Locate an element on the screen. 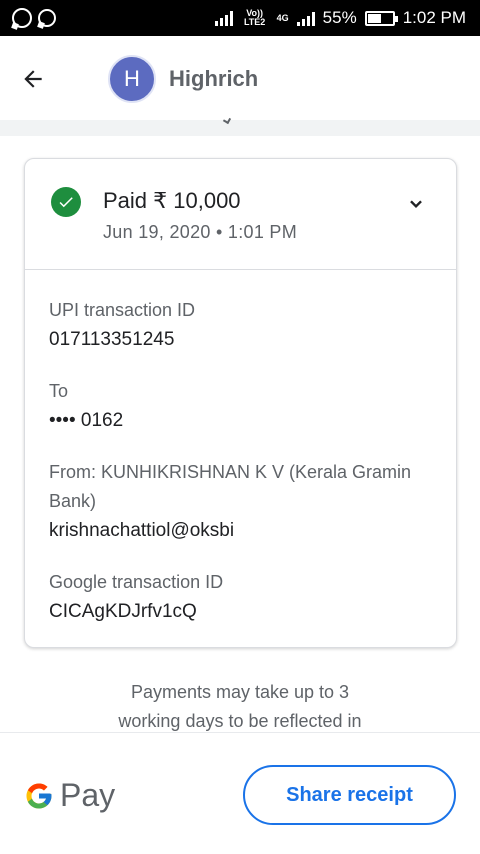  scrolled-content-edge is located at coordinates (240, 128).